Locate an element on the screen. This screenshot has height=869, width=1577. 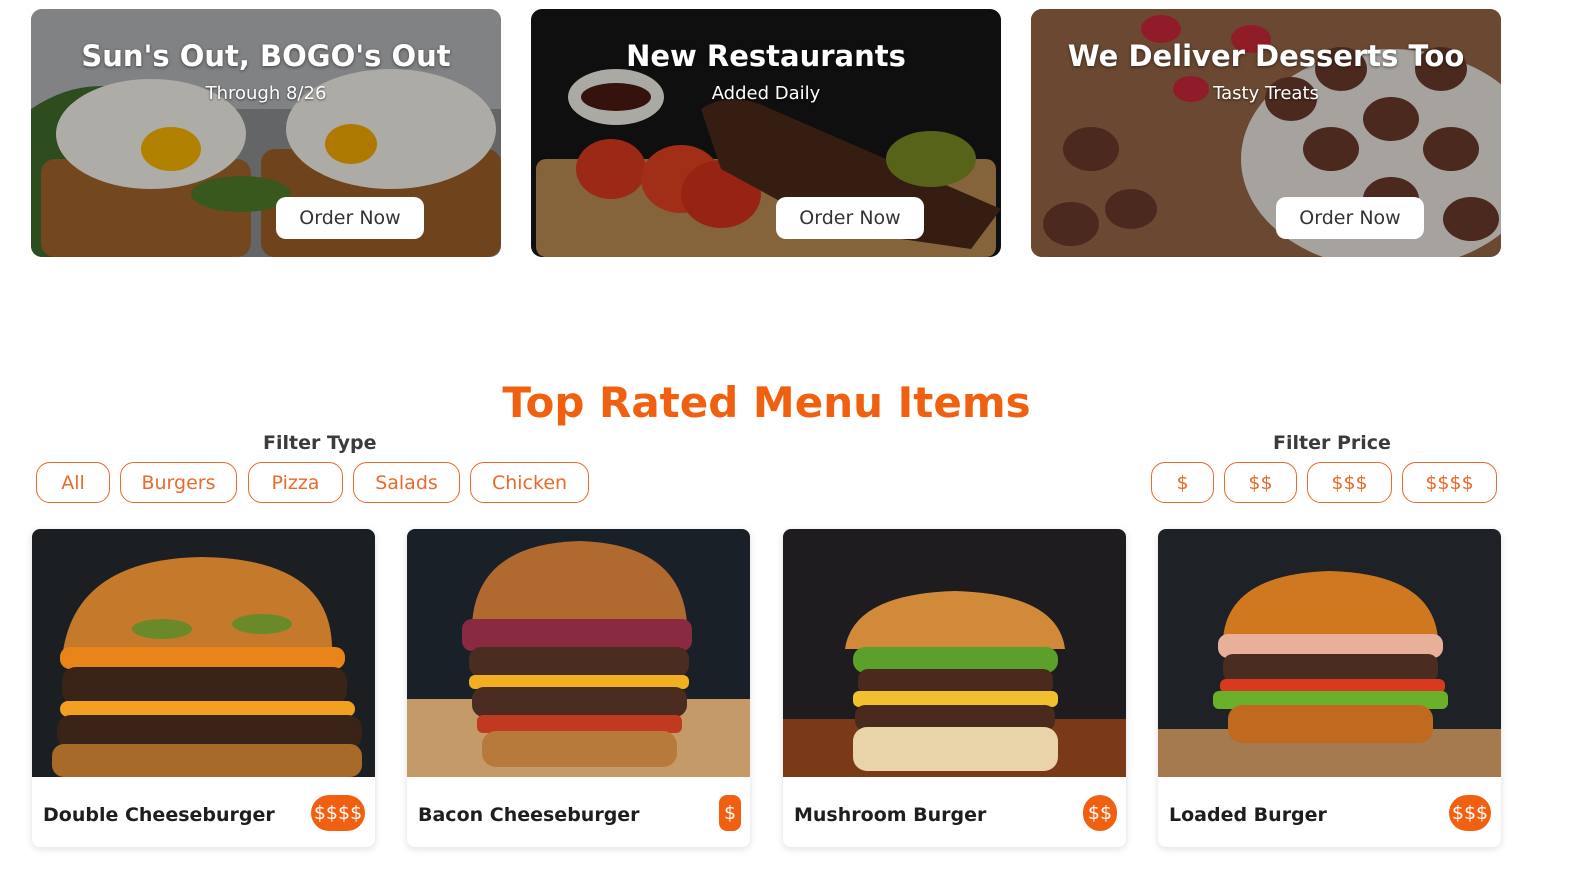
menu-item-card: Bacon Cheeseburger $ is located at coordinates (578, 688).